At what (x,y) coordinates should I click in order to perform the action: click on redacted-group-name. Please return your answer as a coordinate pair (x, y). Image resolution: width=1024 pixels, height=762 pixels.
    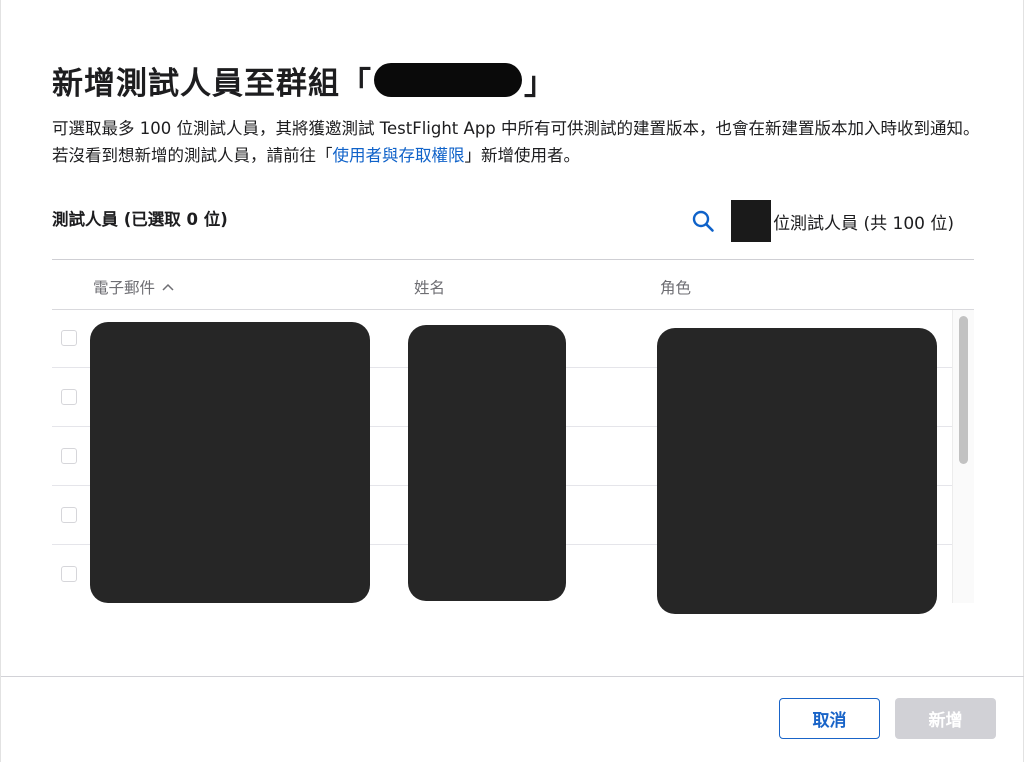
    Looking at the image, I should click on (448, 80).